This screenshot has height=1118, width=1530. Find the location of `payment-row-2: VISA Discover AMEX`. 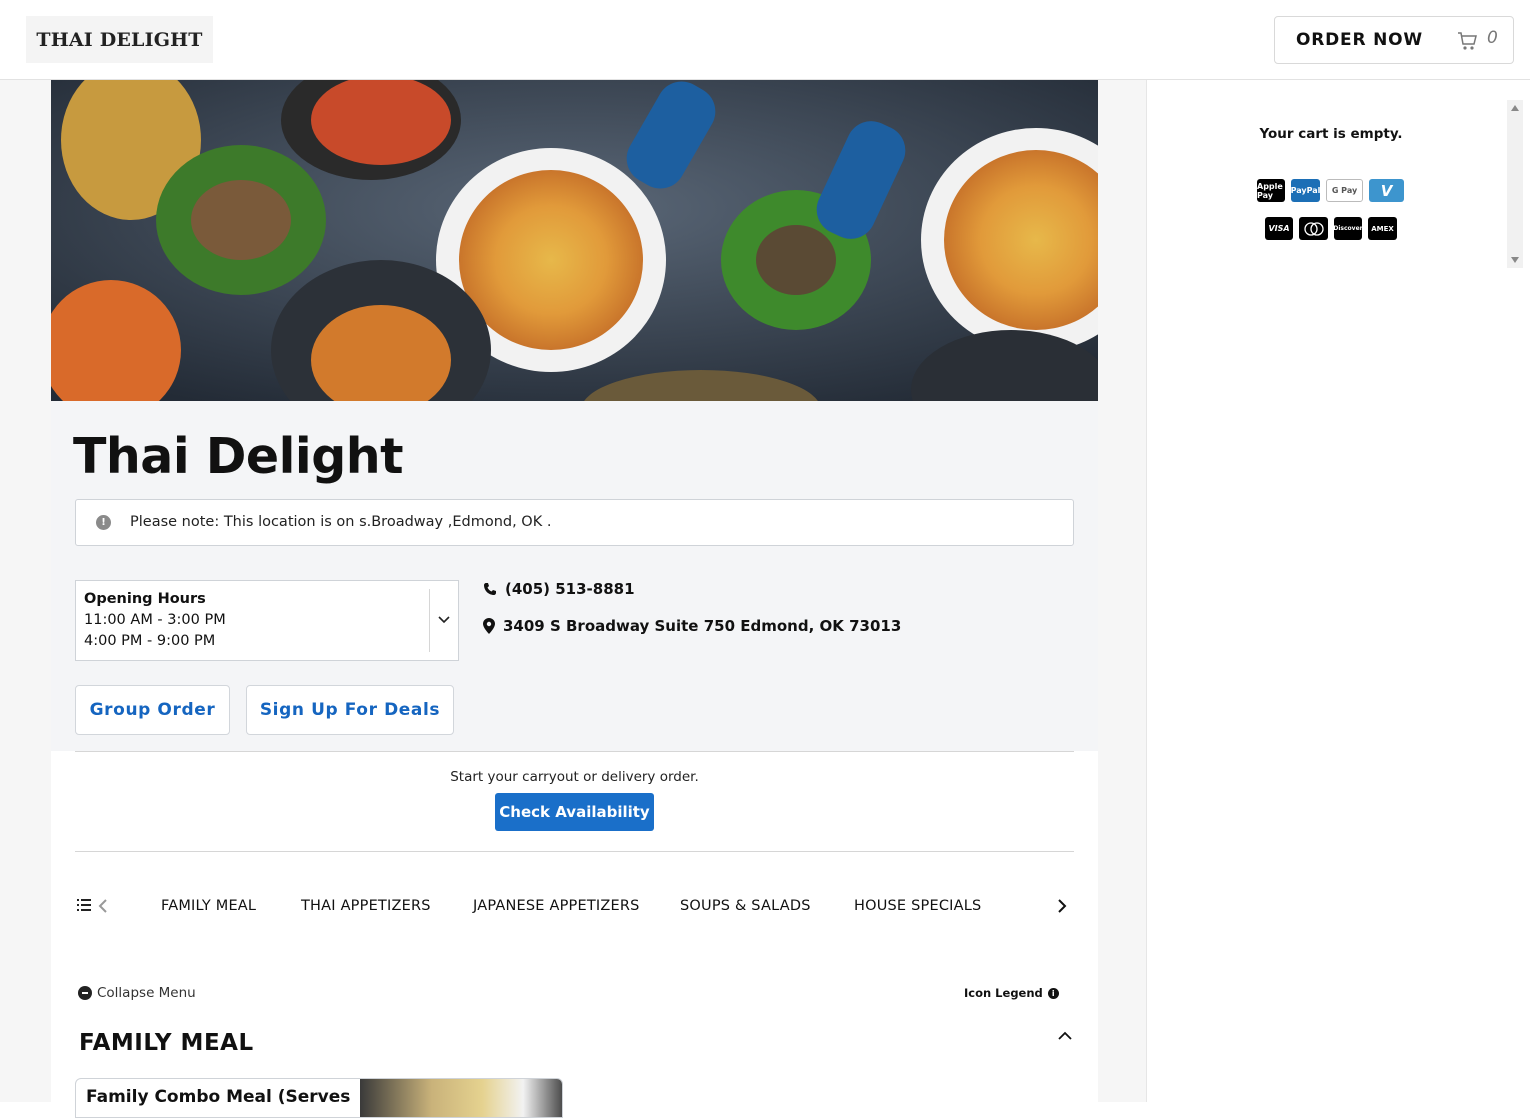

payment-row-2: VISA Discover AMEX is located at coordinates (1331, 228).